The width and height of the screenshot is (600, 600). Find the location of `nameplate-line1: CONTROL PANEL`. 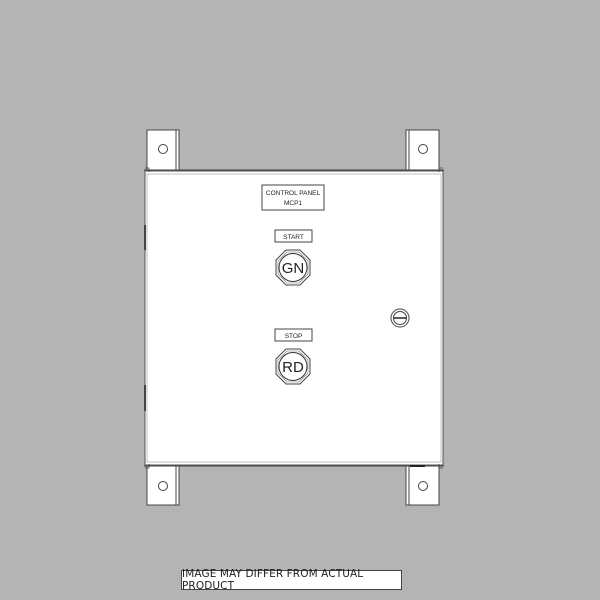

nameplate-line1: CONTROL PANEL is located at coordinates (293, 193).